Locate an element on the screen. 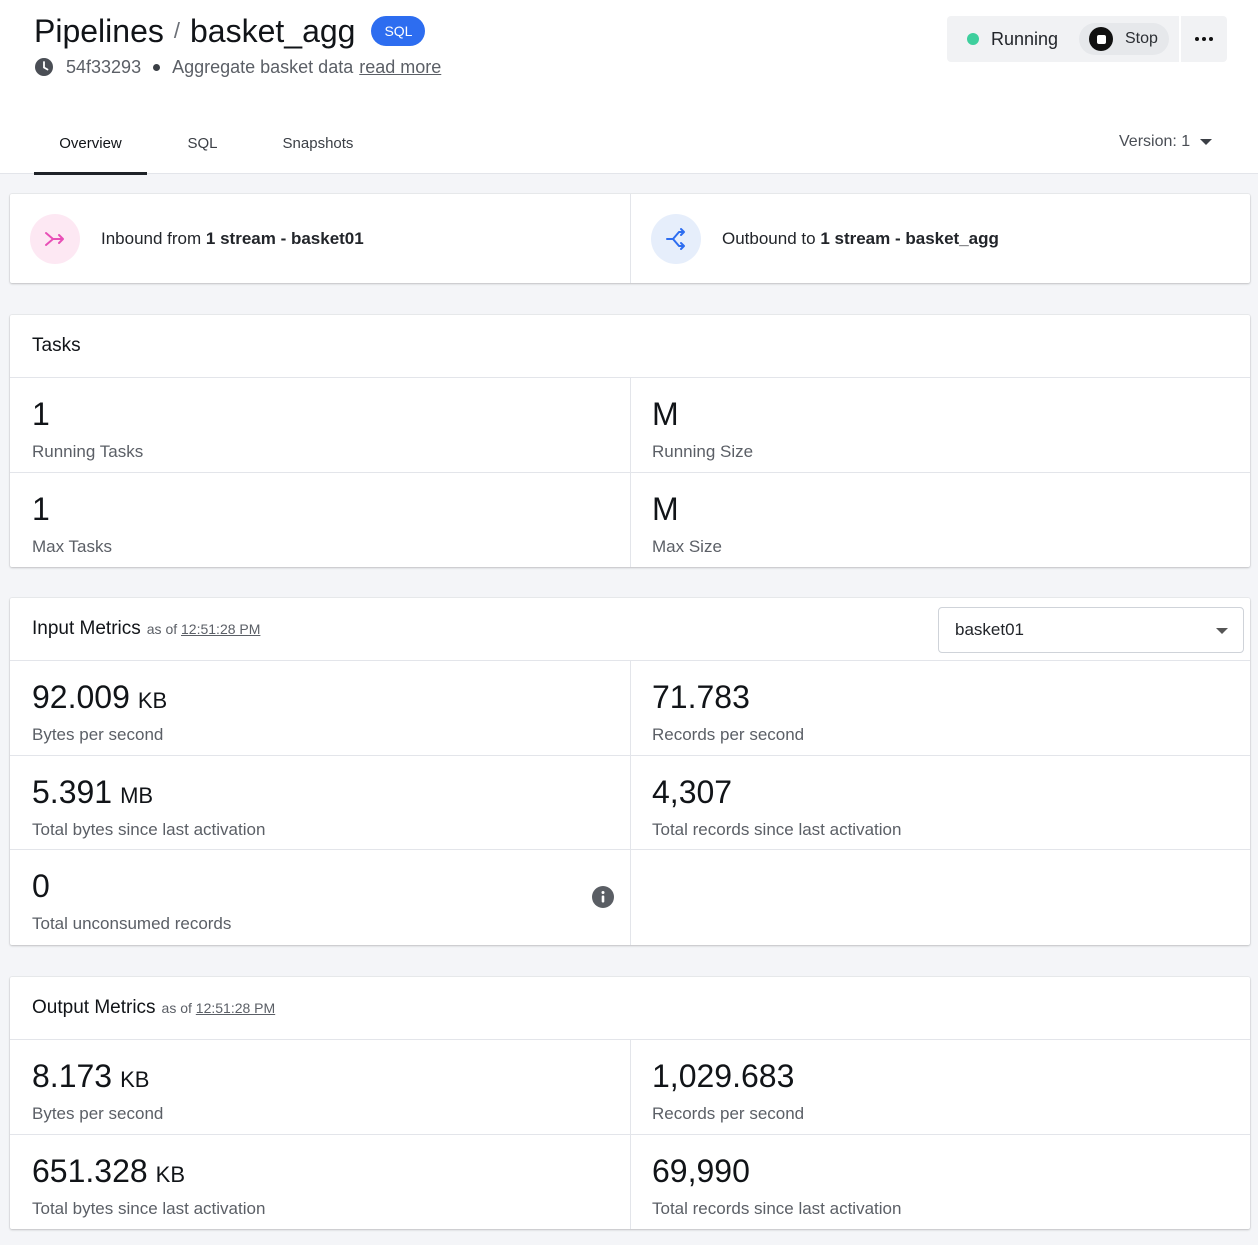  commit-hash: 54f33293 is located at coordinates (104, 66).